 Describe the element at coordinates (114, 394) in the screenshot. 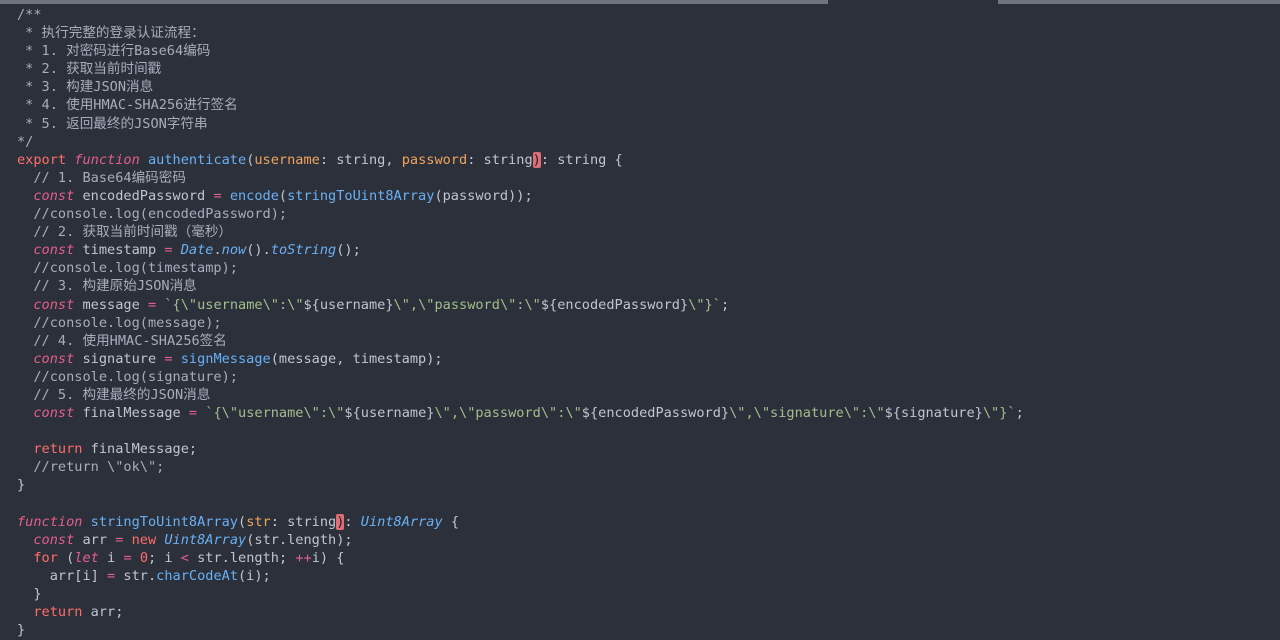

I see `code-token: // 5. 构建最终的JSON消息` at that location.